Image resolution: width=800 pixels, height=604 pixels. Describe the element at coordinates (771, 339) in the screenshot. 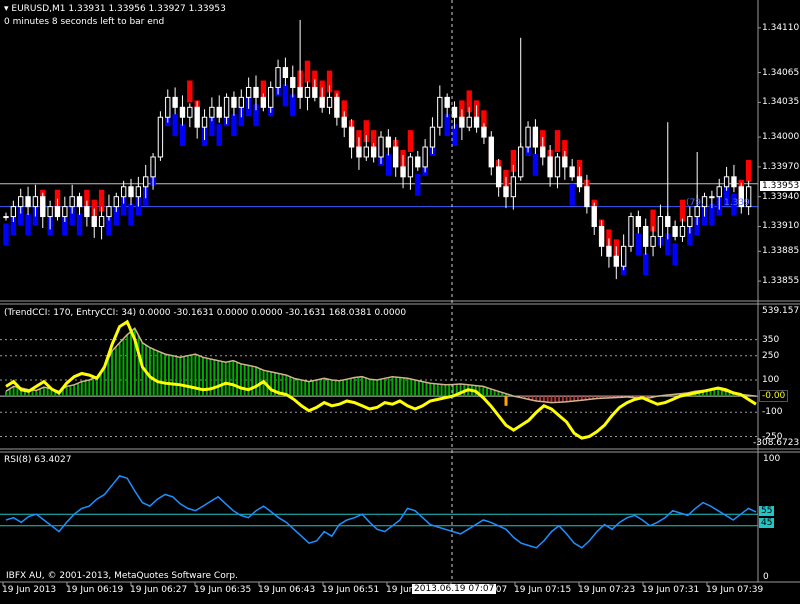

I see `cci-tick-label: 350` at that location.